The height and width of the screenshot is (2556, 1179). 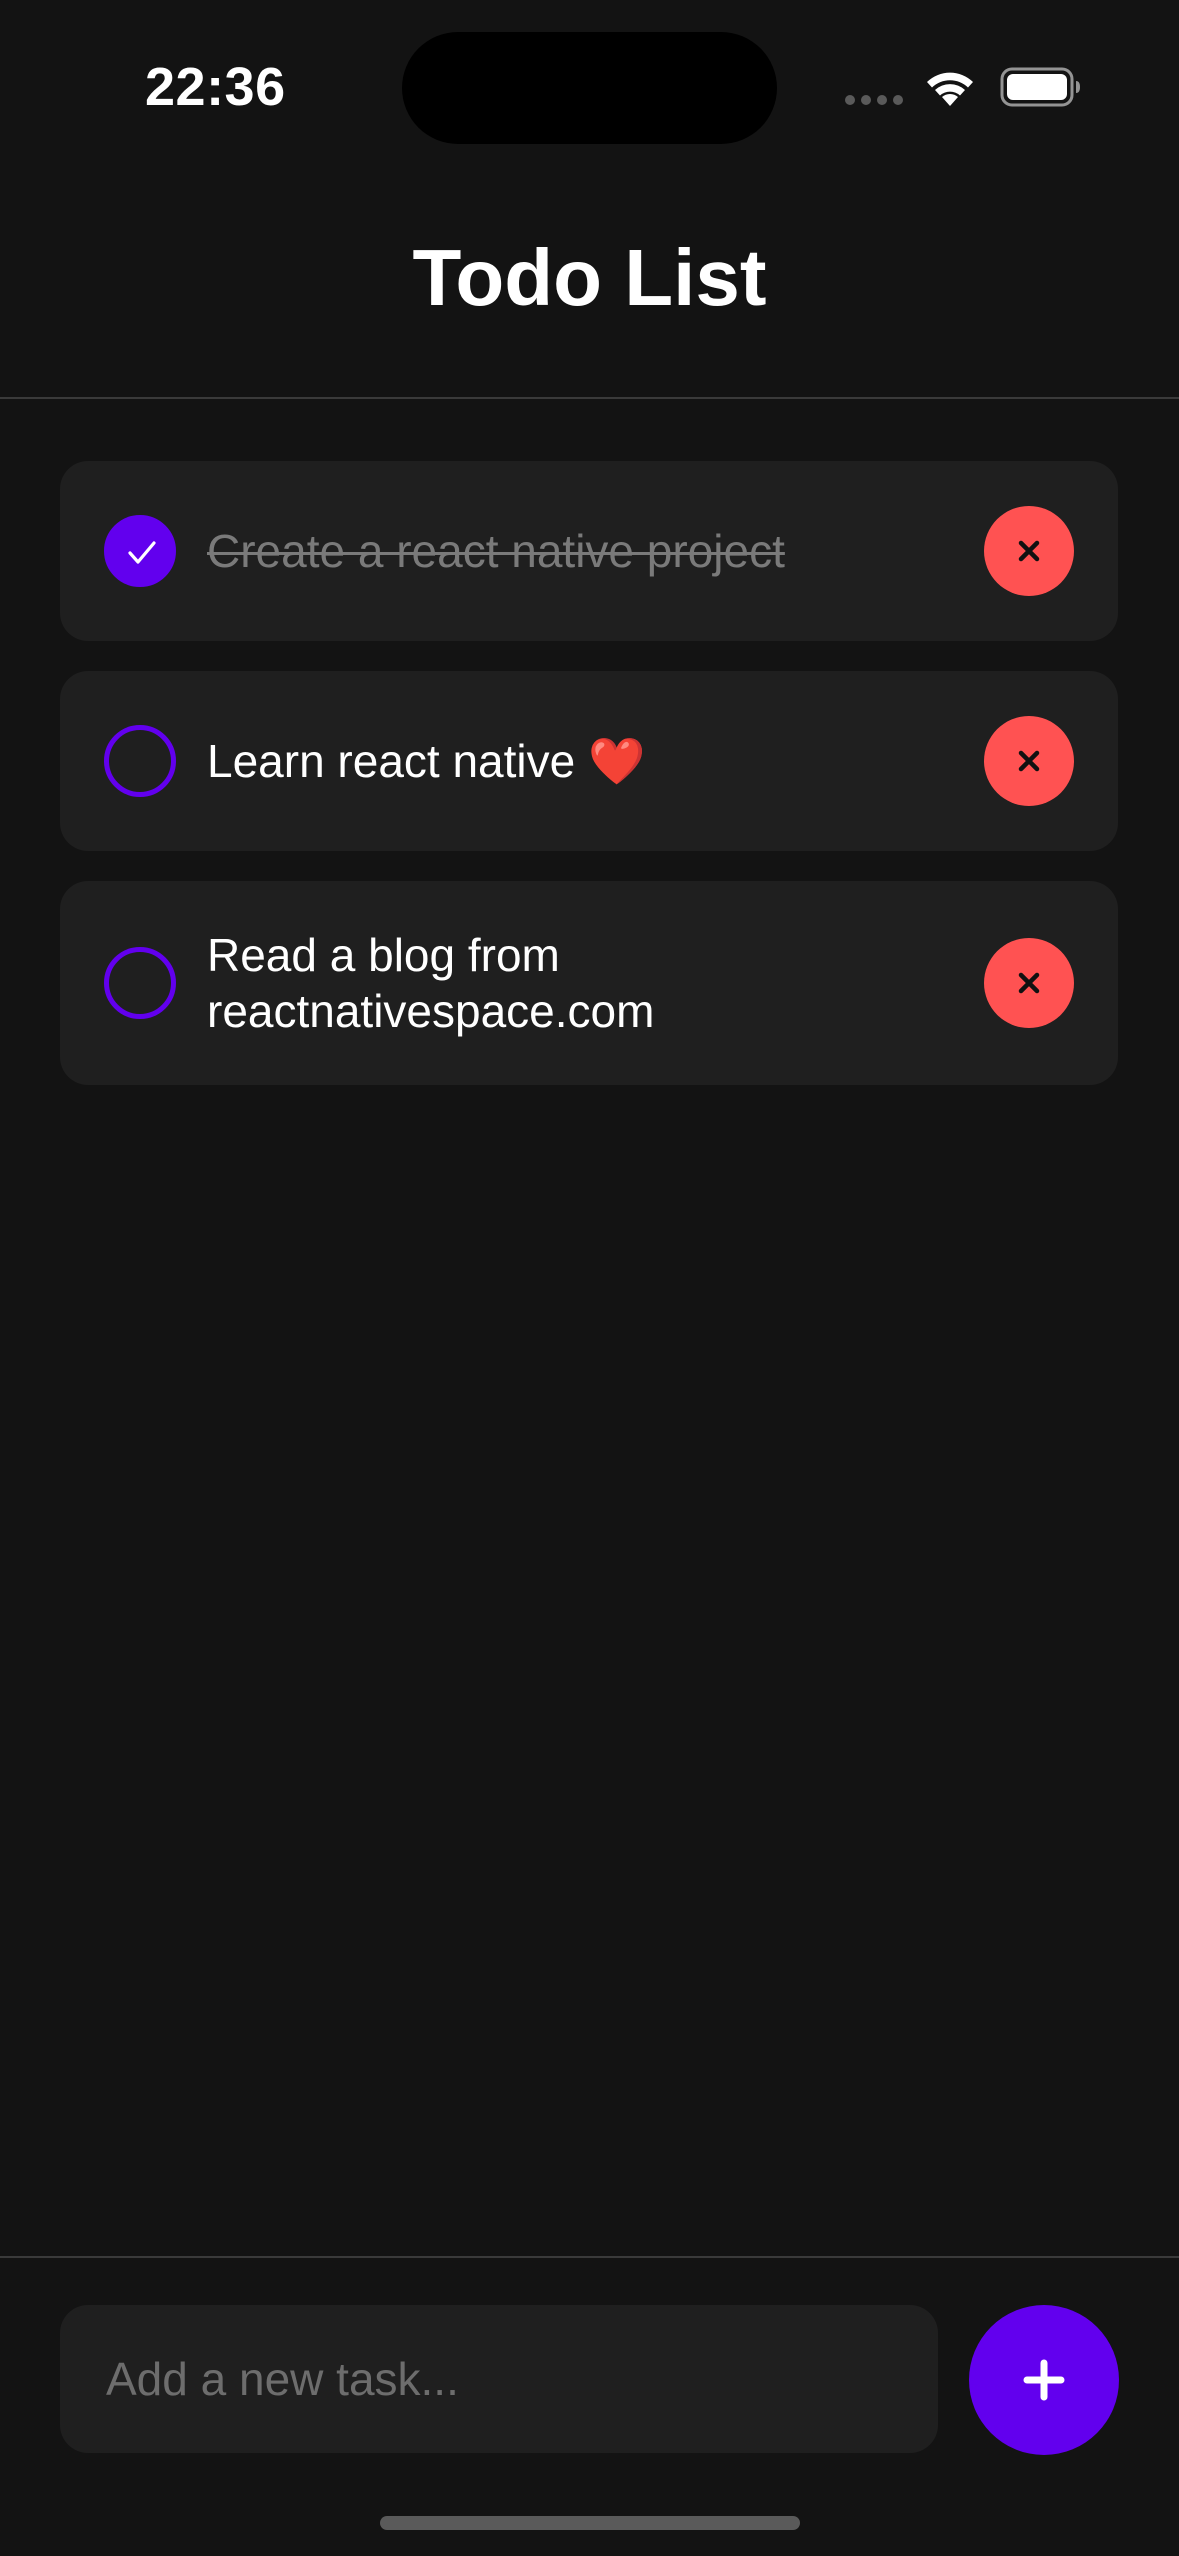 I want to click on task-text-line: Read a blog from, so click(x=383, y=955).